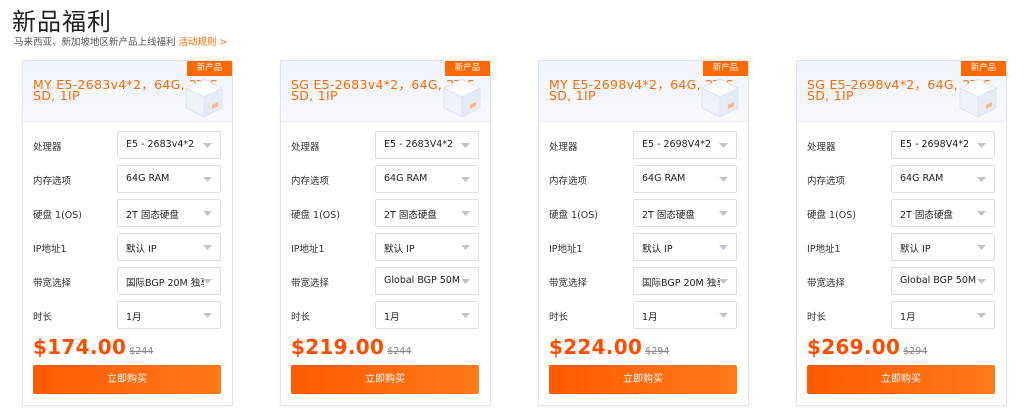 The image size is (1024, 415). I want to click on original-price: $294, so click(657, 351).